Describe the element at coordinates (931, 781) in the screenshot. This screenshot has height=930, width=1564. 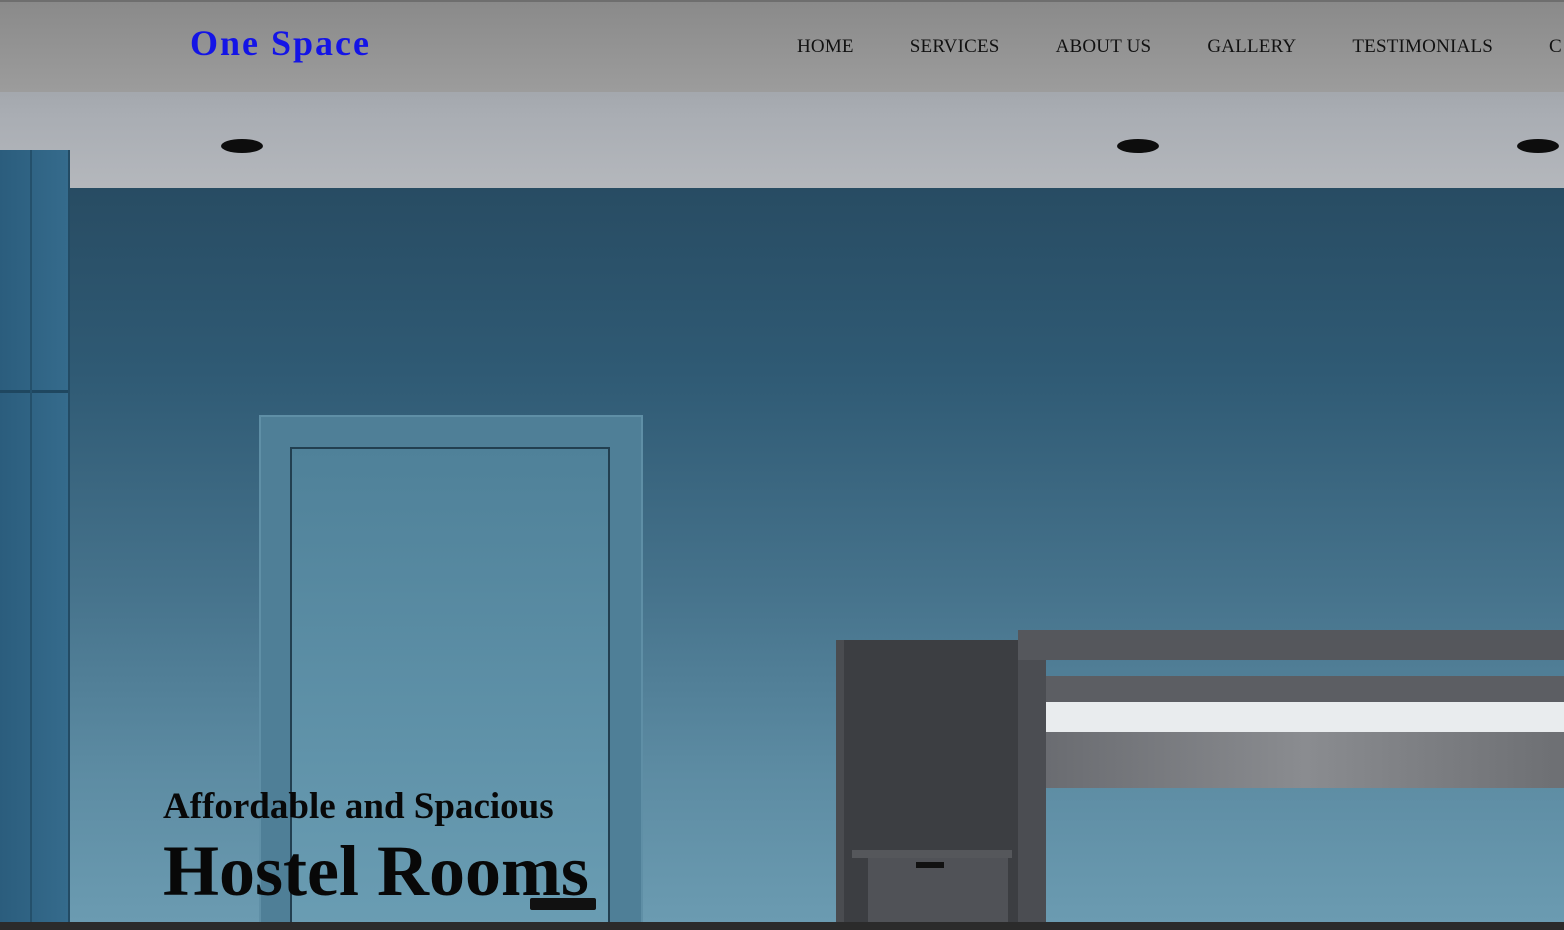
I see `hero-image-bunk-ladder` at that location.